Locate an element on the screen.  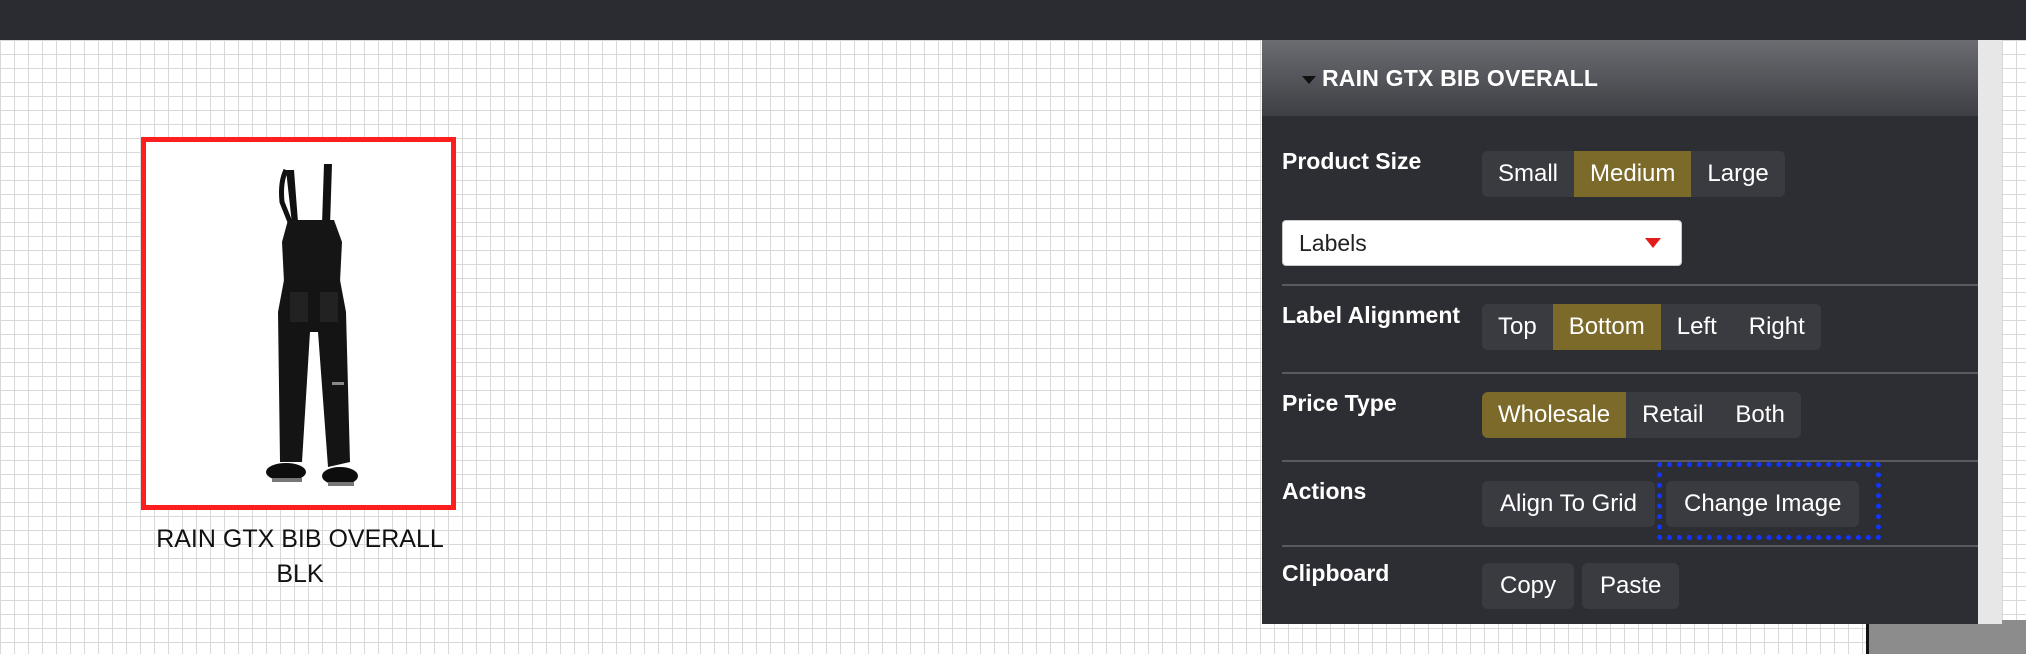
align-bottom-button: Bottom is located at coordinates (1606, 327).